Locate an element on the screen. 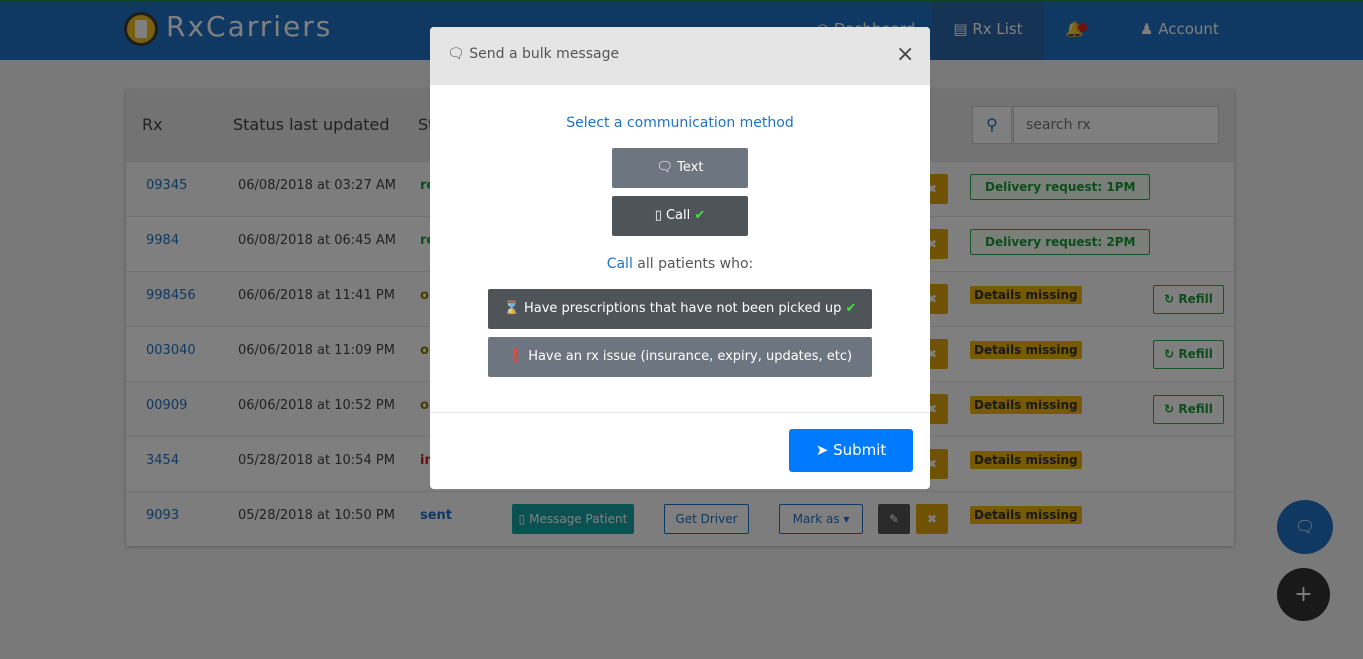 This screenshot has width=1363, height=659. text-method-button: 🗨 Text is located at coordinates (680, 168).